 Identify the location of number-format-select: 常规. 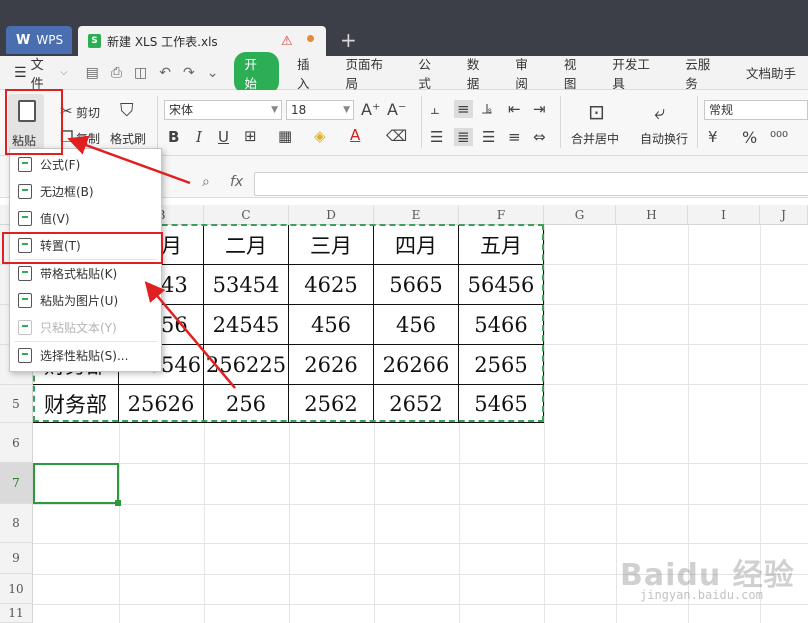
(756, 110).